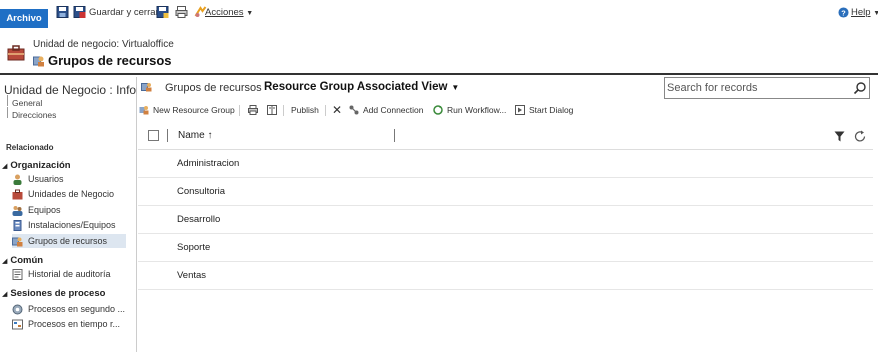 The height and width of the screenshot is (352, 878). I want to click on view-selector: Resource Group Associated View ▼, so click(361, 87).